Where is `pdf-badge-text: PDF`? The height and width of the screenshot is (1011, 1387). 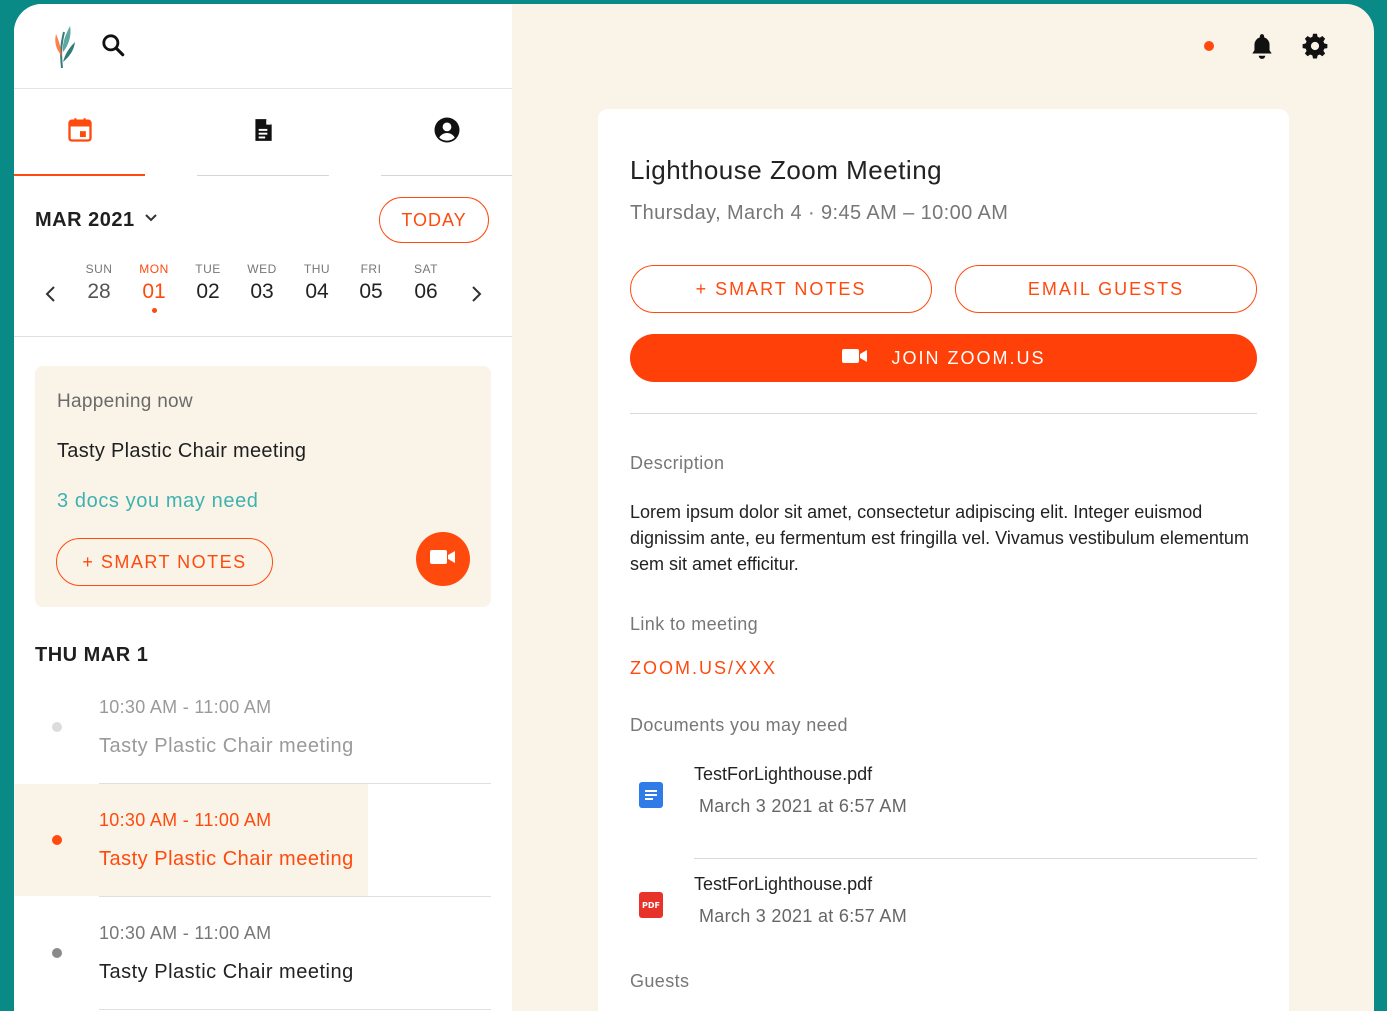
pdf-badge-text: PDF is located at coordinates (651, 905).